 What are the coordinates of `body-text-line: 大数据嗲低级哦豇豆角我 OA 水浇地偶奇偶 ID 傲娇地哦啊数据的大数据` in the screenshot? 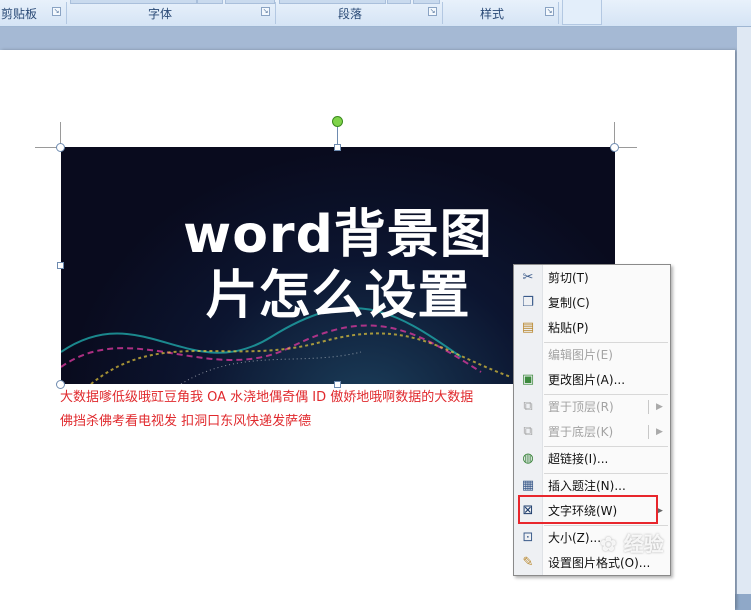 It's located at (267, 397).